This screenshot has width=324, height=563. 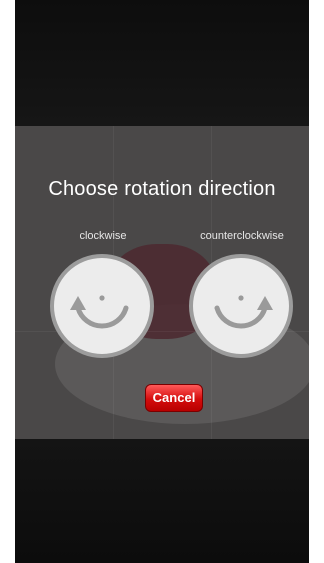 I want to click on cancel-button: Cancel, so click(x=174, y=398).